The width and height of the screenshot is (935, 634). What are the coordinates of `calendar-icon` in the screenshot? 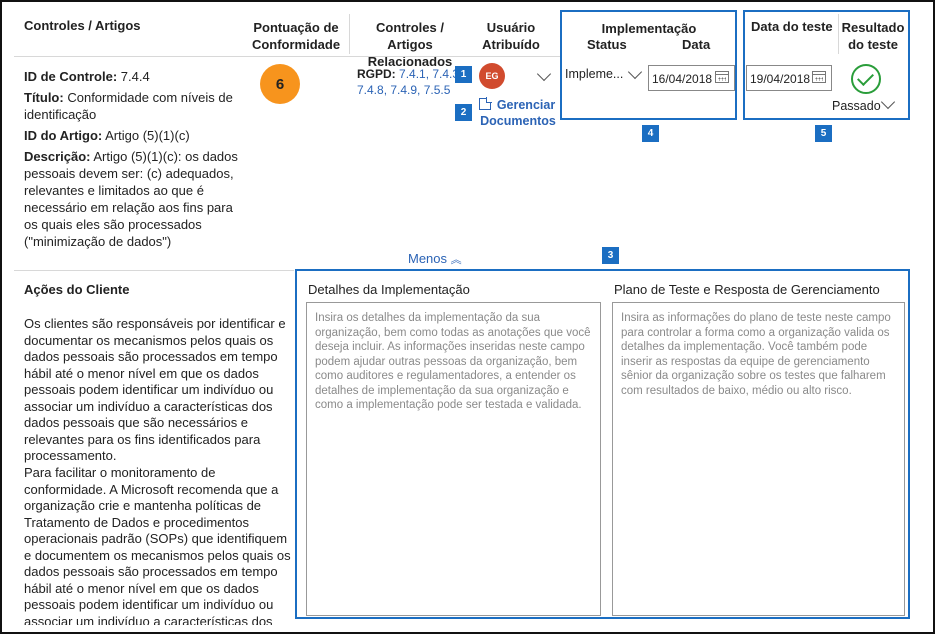 It's located at (722, 77).